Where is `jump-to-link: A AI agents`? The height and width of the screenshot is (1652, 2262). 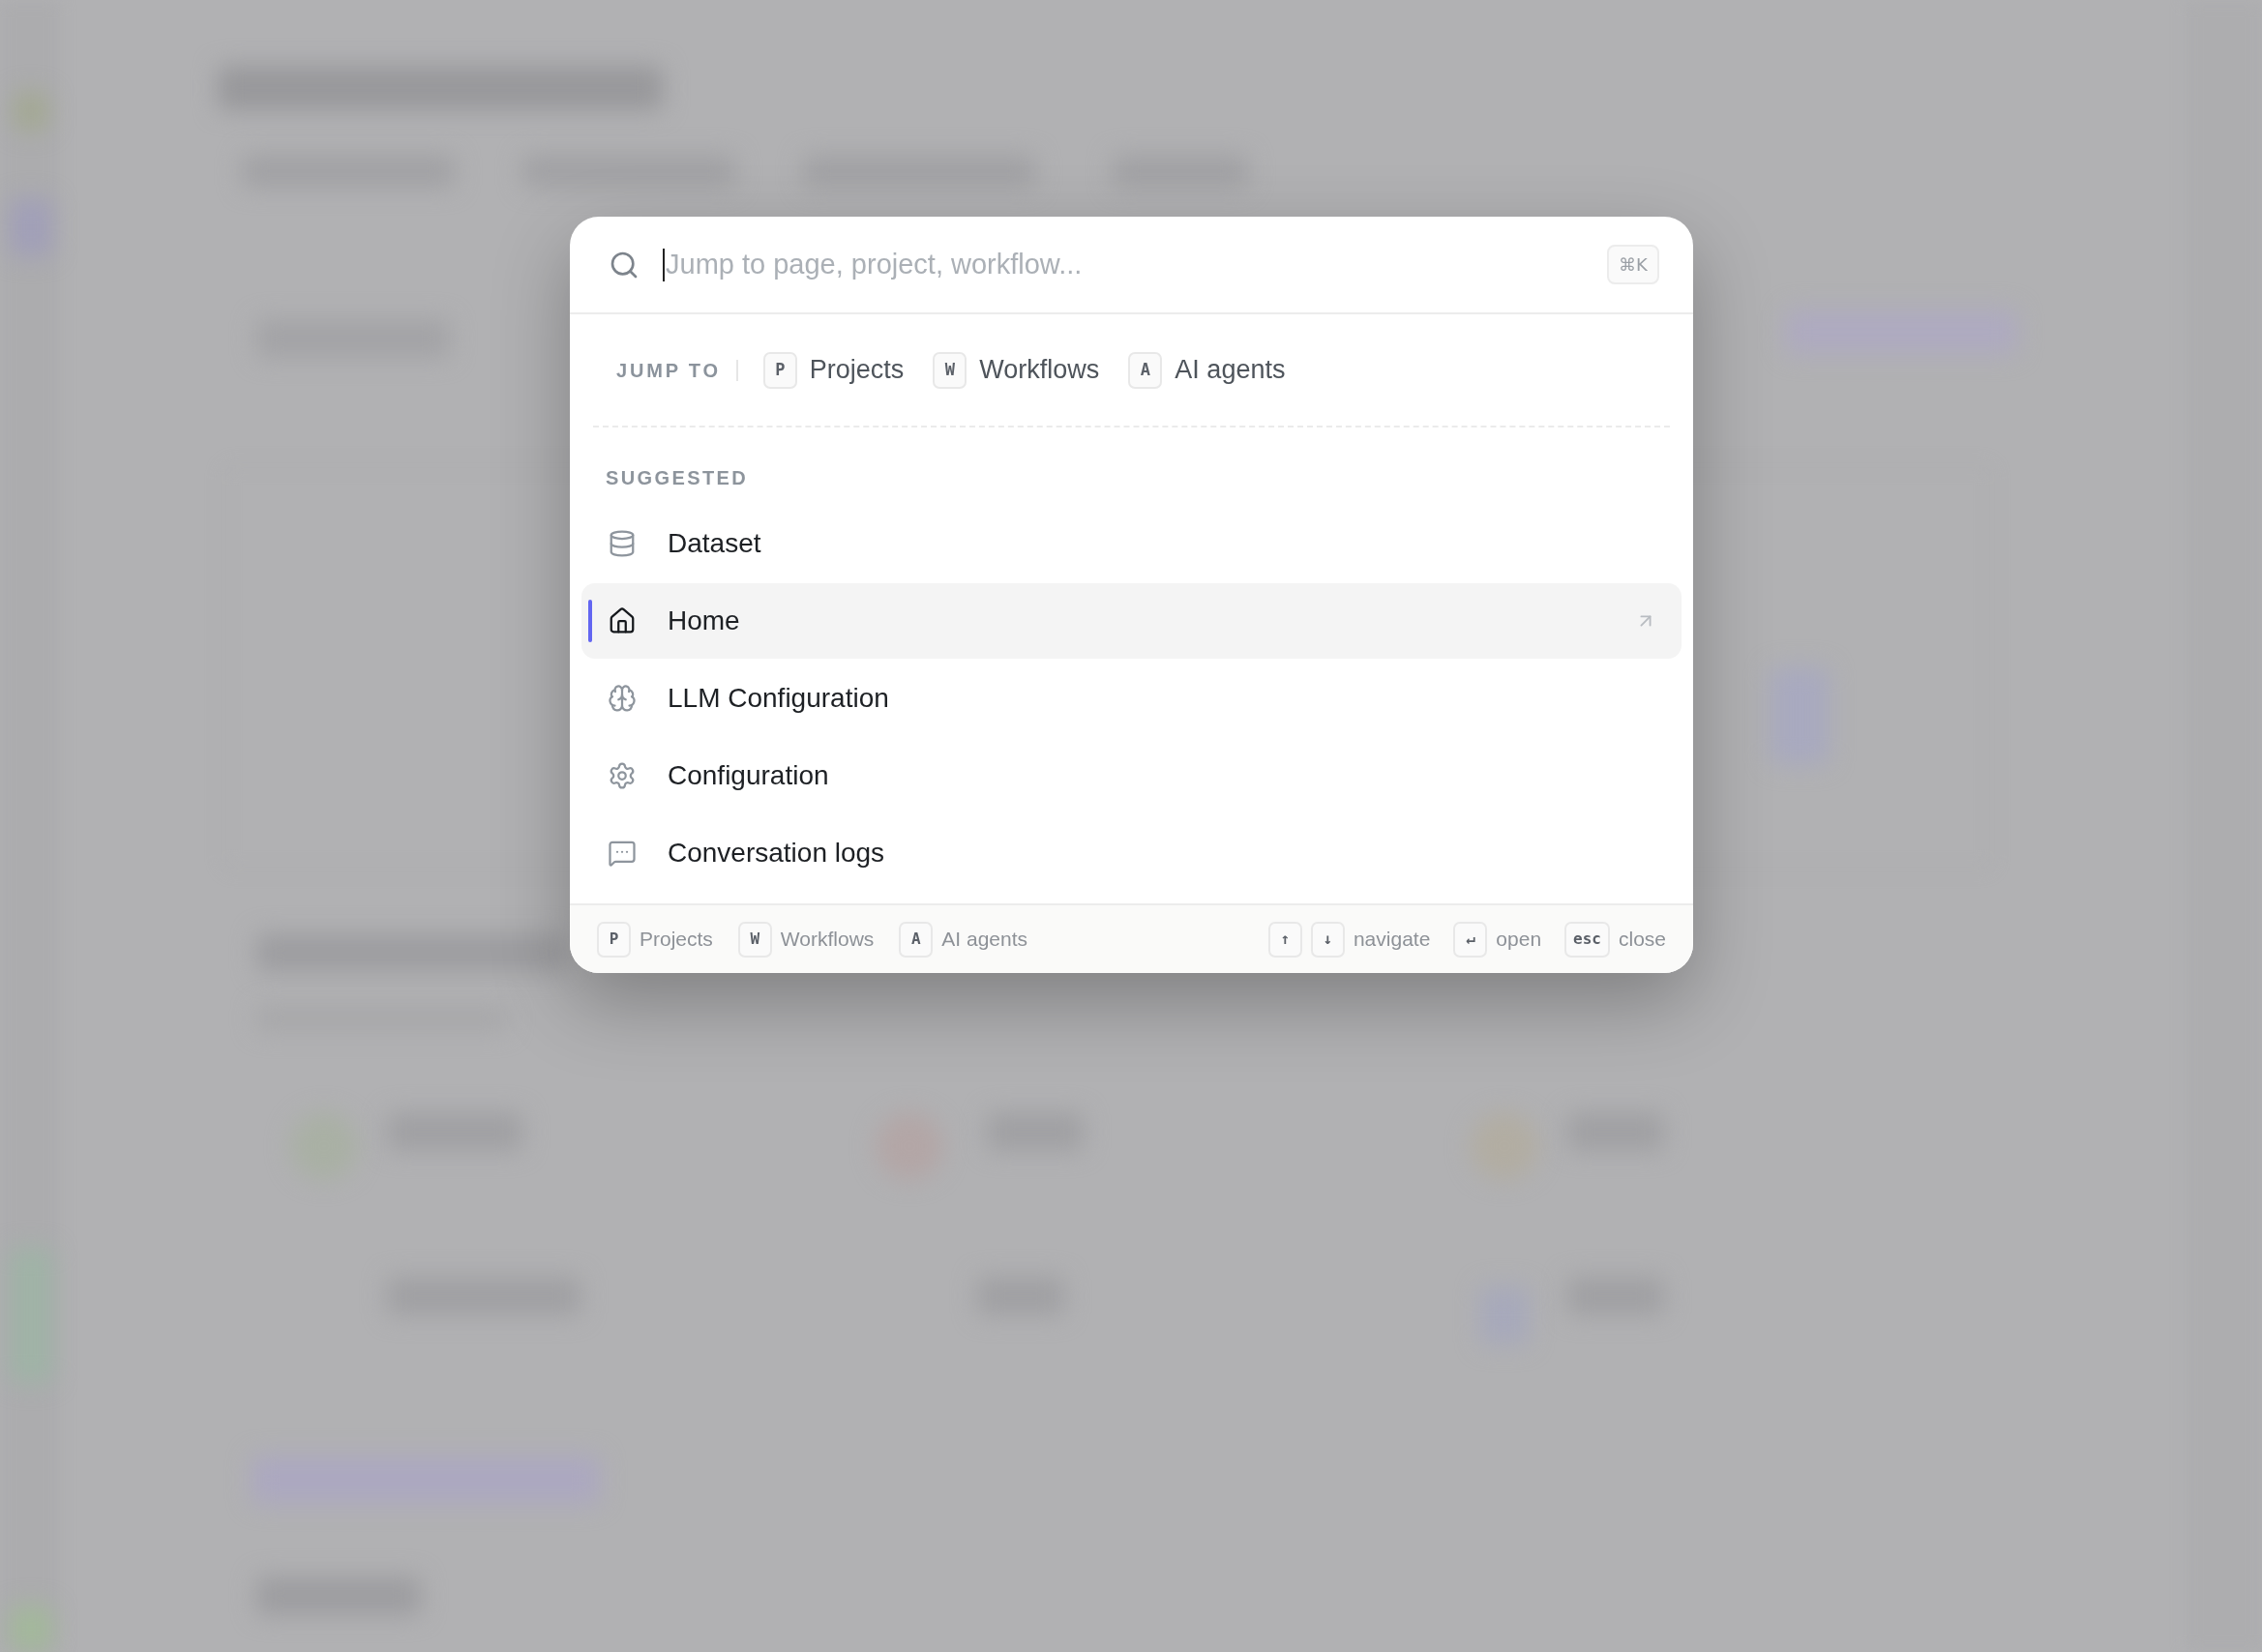
jump-to-link: A AI agents is located at coordinates (1207, 370).